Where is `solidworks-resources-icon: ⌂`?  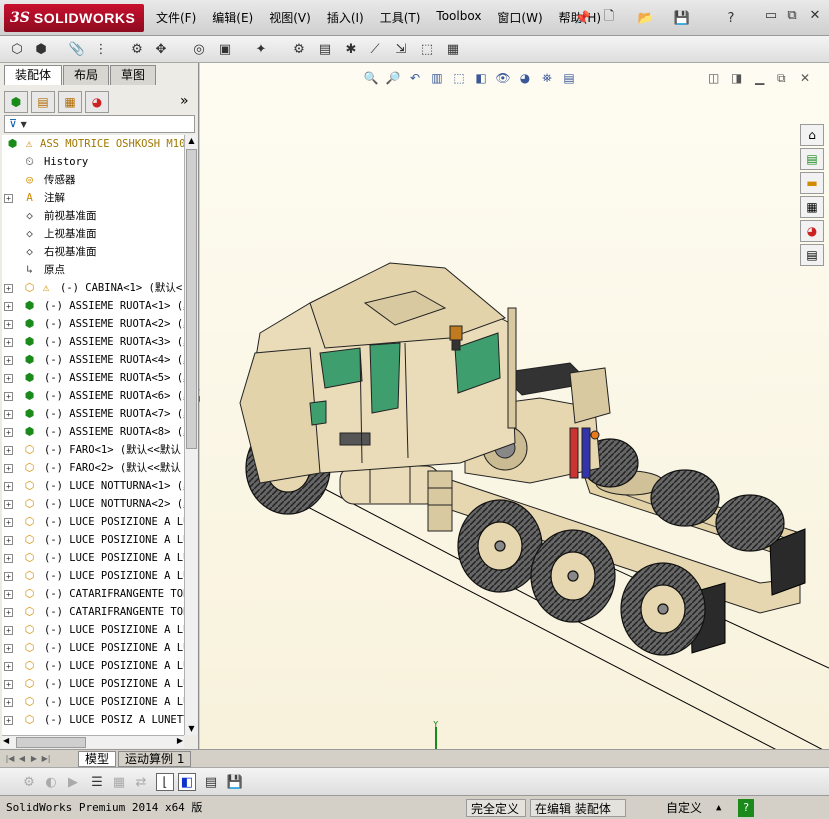 solidworks-resources-icon: ⌂ is located at coordinates (812, 135).